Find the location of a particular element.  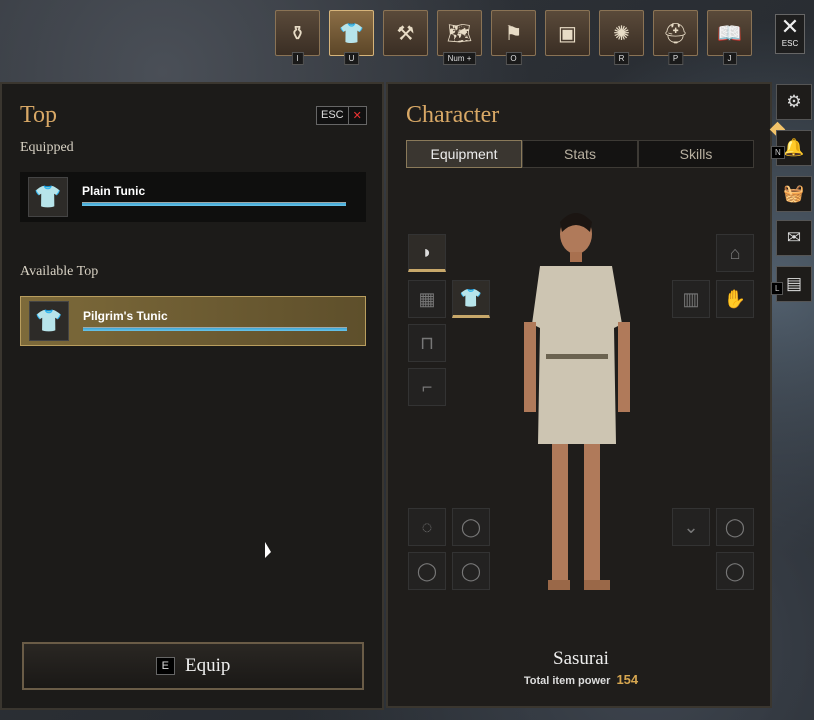

character-name: Sasurai is located at coordinates (581, 658).